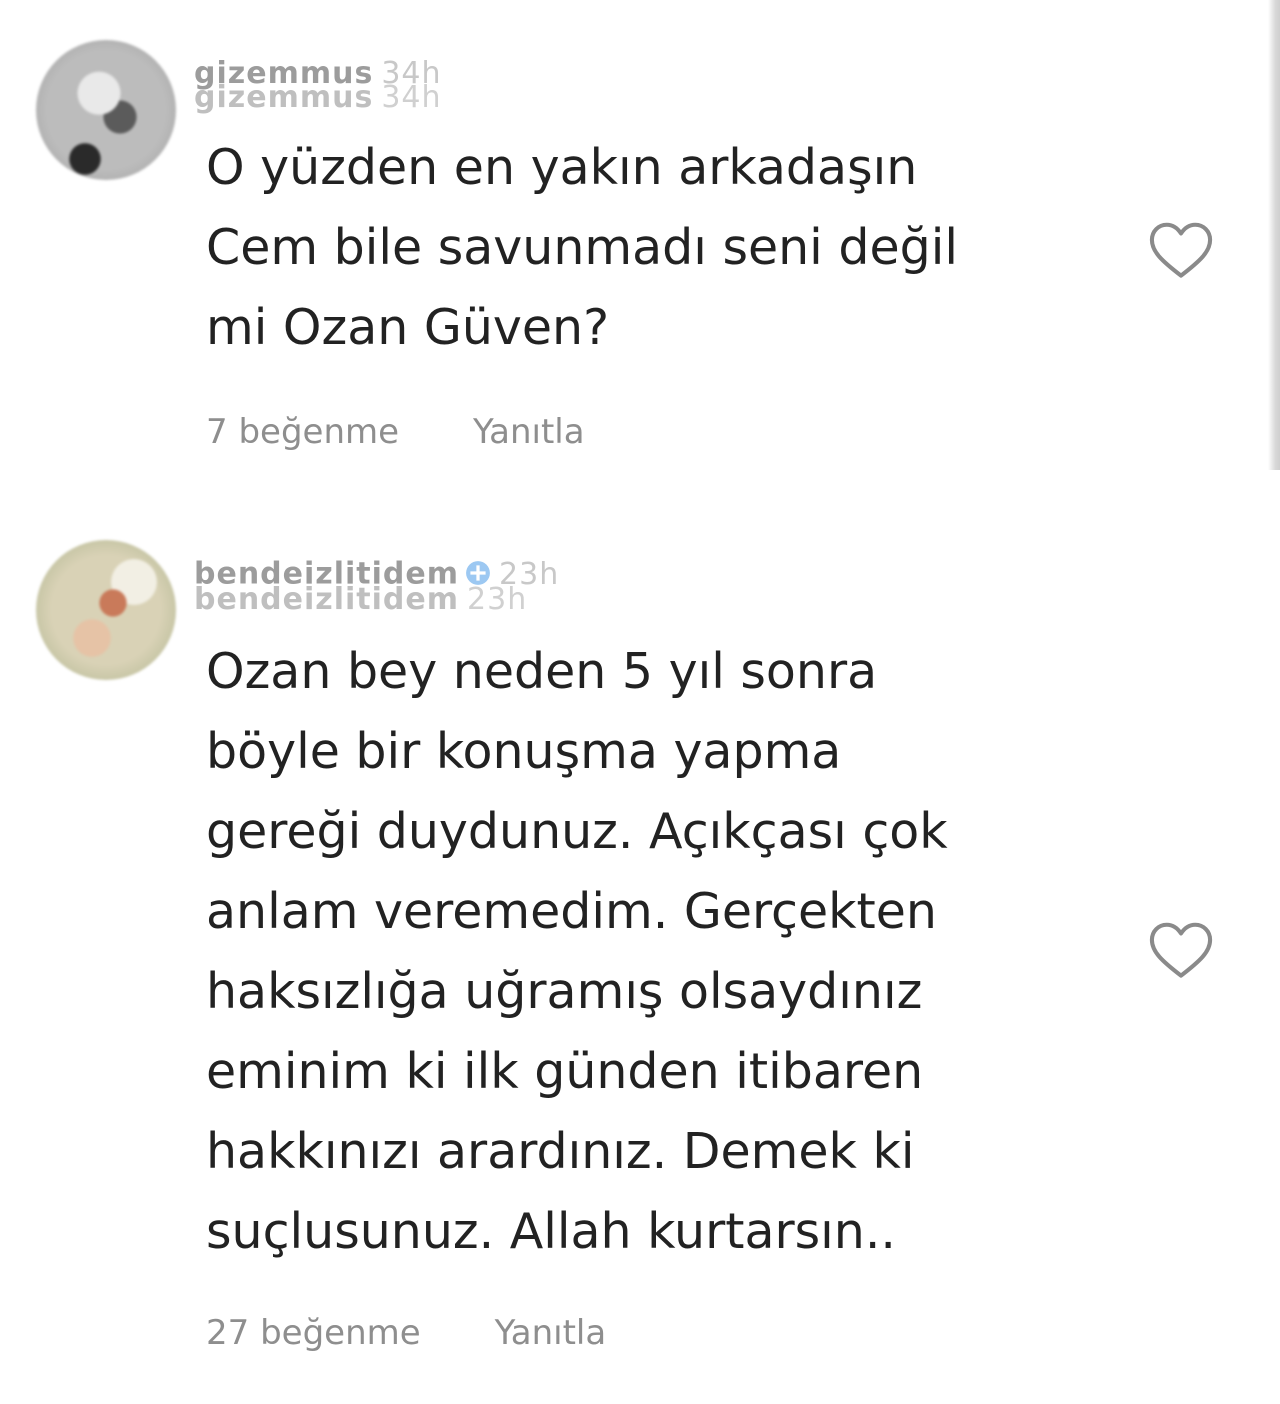 This screenshot has height=1404, width=1280. Describe the element at coordinates (582, 247) in the screenshot. I see `comment-line: Cem bile savunmadı seni değil` at that location.